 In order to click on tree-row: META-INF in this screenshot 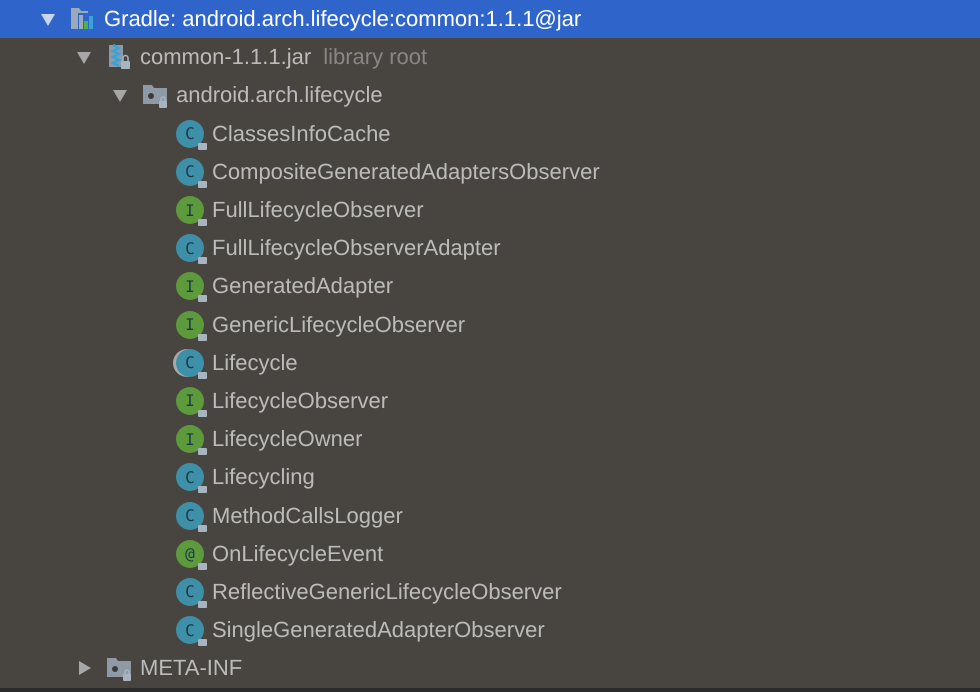, I will do `click(490, 668)`.